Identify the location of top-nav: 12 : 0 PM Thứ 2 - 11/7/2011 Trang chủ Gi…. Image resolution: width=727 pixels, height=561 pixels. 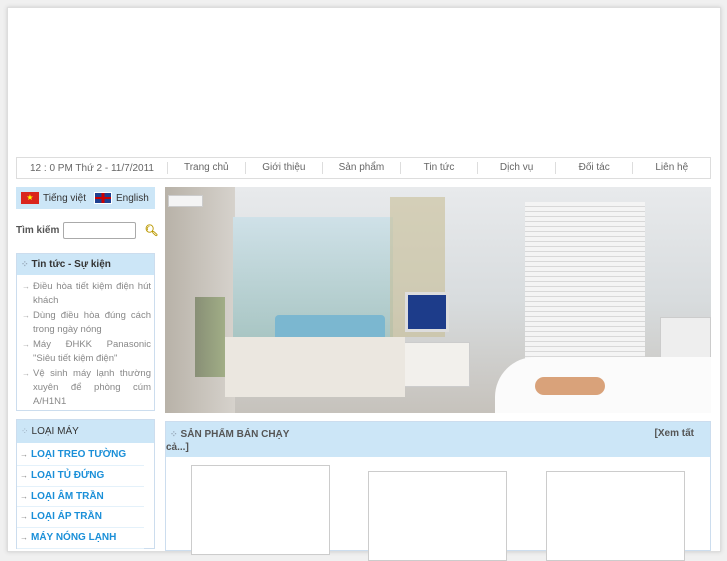
(363, 168).